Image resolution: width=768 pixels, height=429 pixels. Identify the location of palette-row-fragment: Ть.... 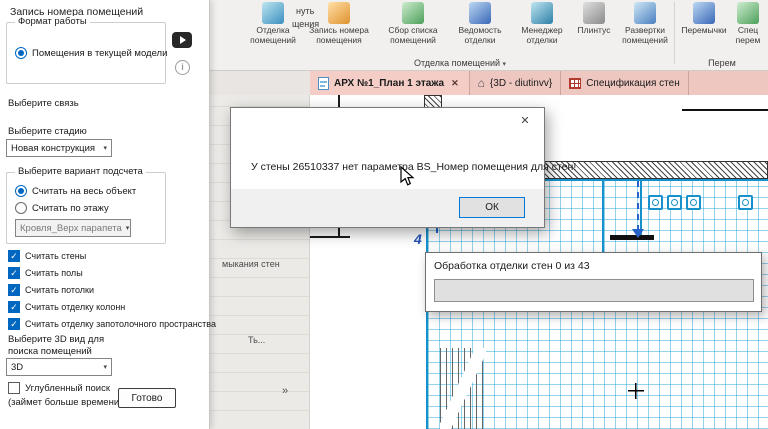
(256, 340).